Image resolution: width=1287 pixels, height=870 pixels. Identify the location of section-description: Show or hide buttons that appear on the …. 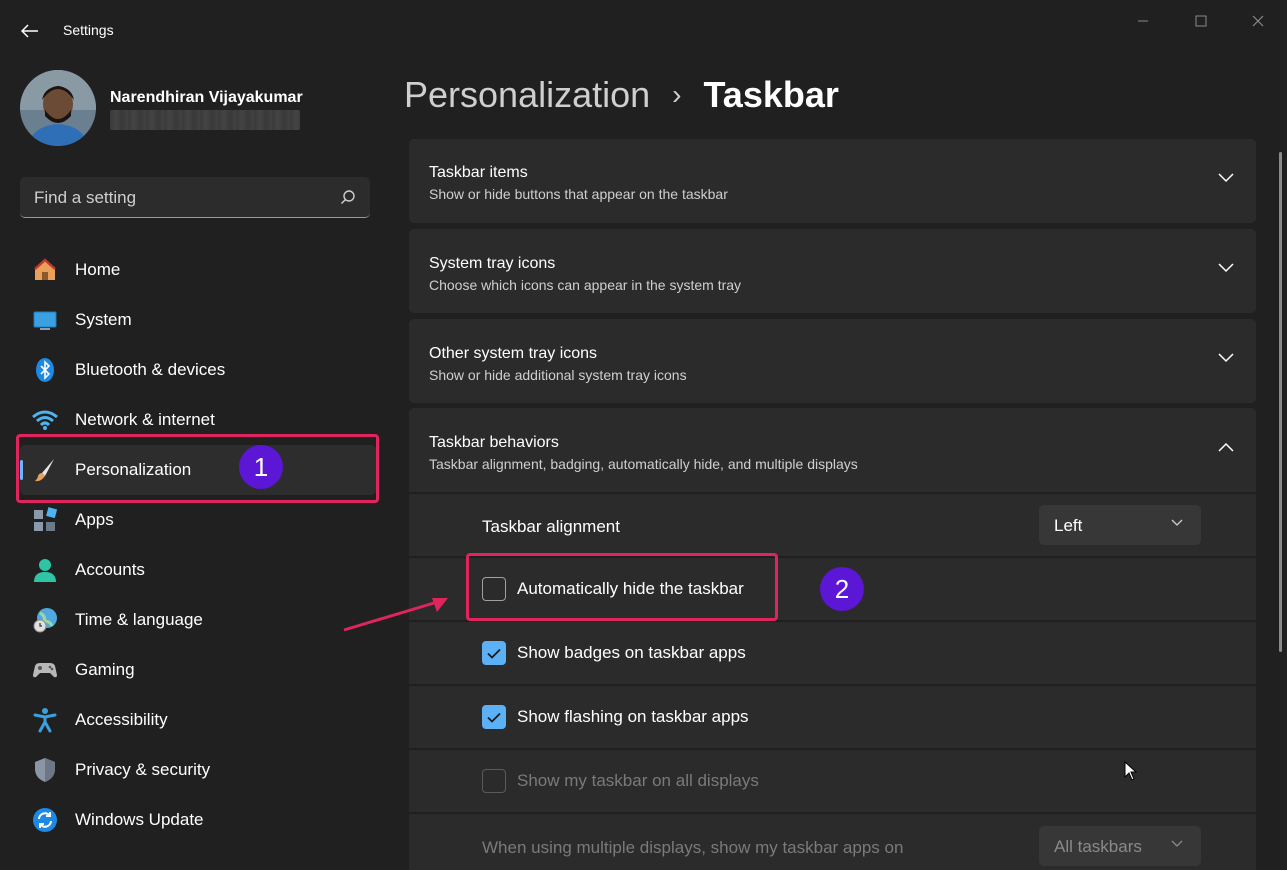
(578, 194).